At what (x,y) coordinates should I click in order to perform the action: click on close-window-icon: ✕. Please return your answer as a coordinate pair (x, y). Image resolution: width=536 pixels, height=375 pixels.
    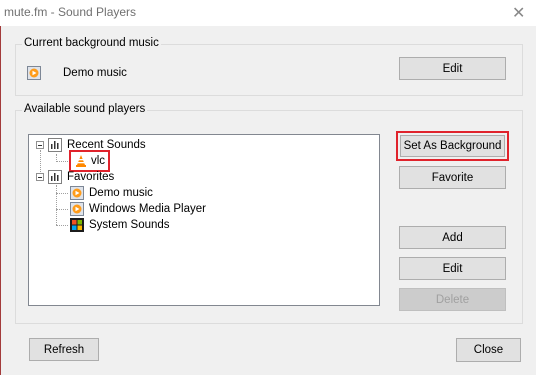
    Looking at the image, I should click on (518, 13).